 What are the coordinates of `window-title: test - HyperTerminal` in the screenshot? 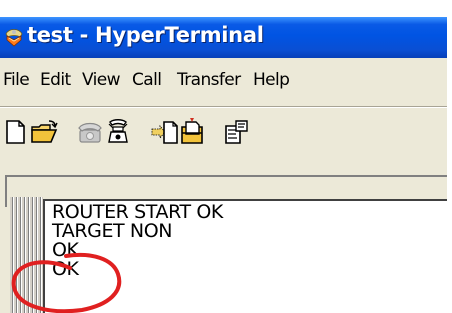 It's located at (145, 35).